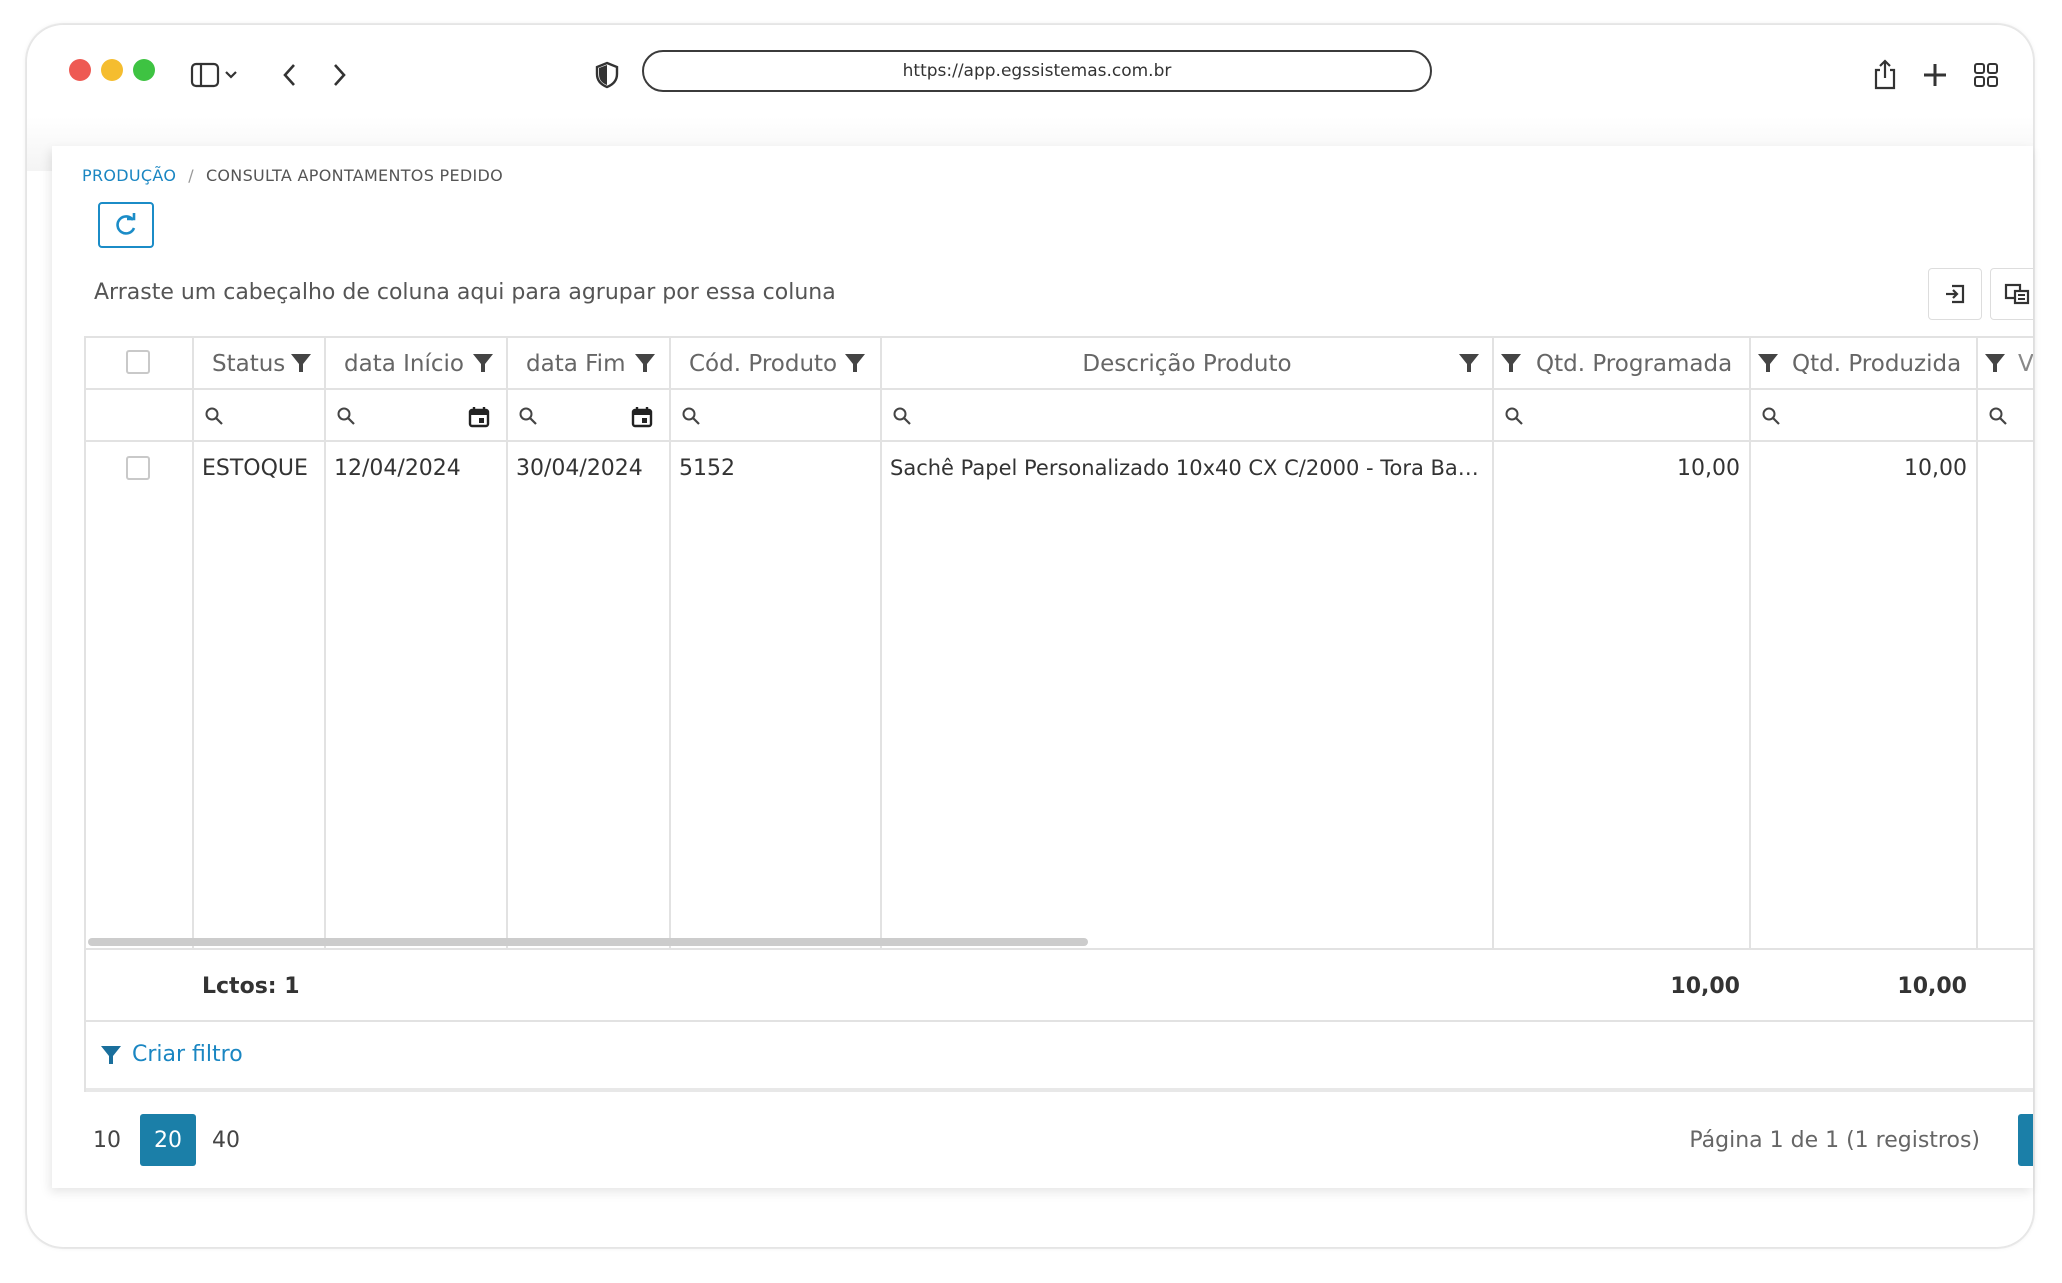 The width and height of the screenshot is (2062, 1283). What do you see at coordinates (1935, 75) in the screenshot?
I see `new-tab-plus-icon` at bounding box center [1935, 75].